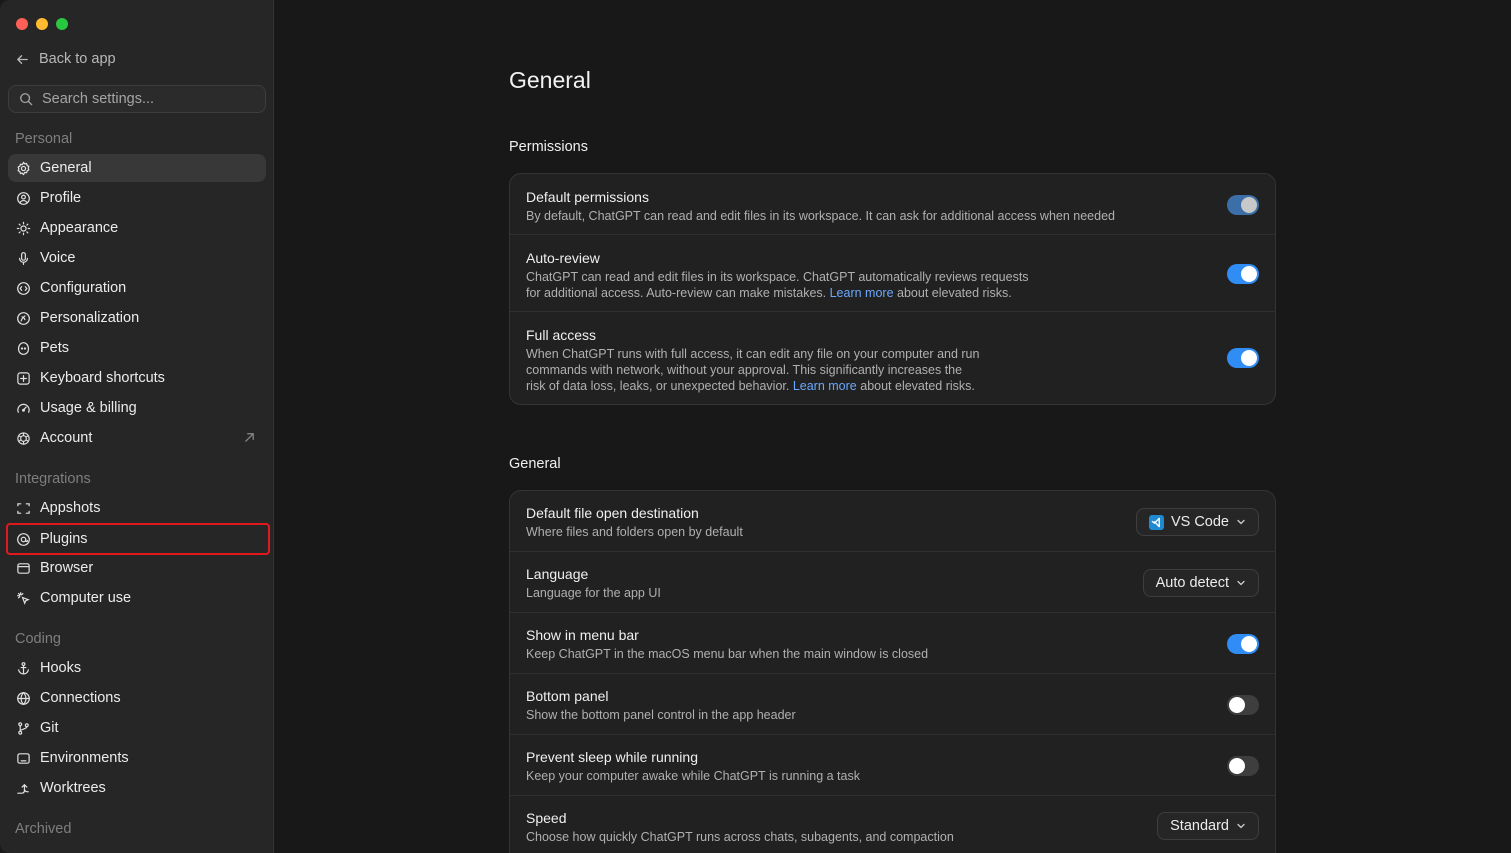 This screenshot has width=1511, height=853. Describe the element at coordinates (1243, 644) in the screenshot. I see `show-in-menu-bar-toggle` at that location.